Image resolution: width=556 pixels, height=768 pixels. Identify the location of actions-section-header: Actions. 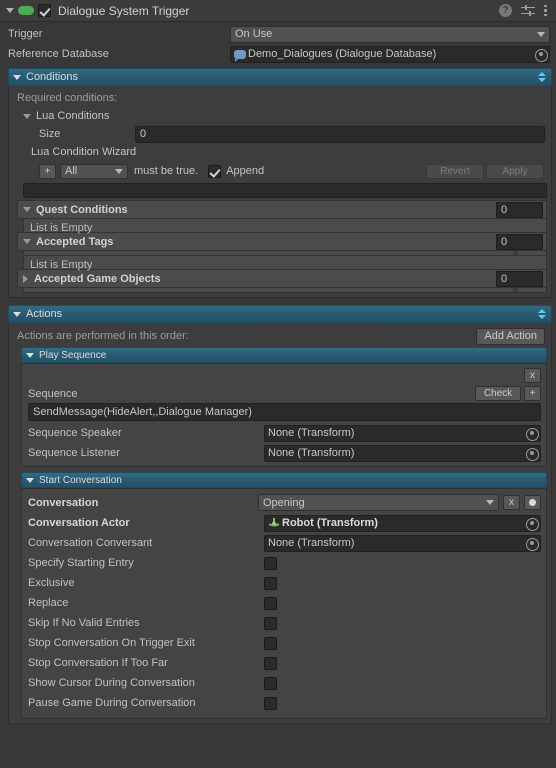
(280, 314).